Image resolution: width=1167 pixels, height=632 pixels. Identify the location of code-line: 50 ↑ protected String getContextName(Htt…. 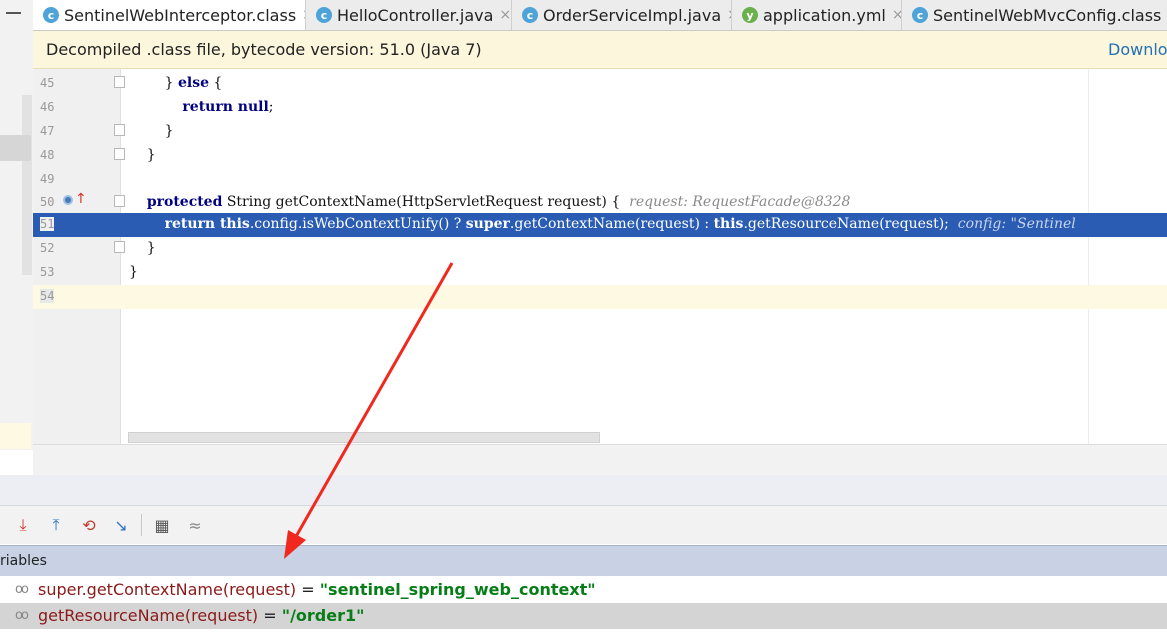
(600, 203).